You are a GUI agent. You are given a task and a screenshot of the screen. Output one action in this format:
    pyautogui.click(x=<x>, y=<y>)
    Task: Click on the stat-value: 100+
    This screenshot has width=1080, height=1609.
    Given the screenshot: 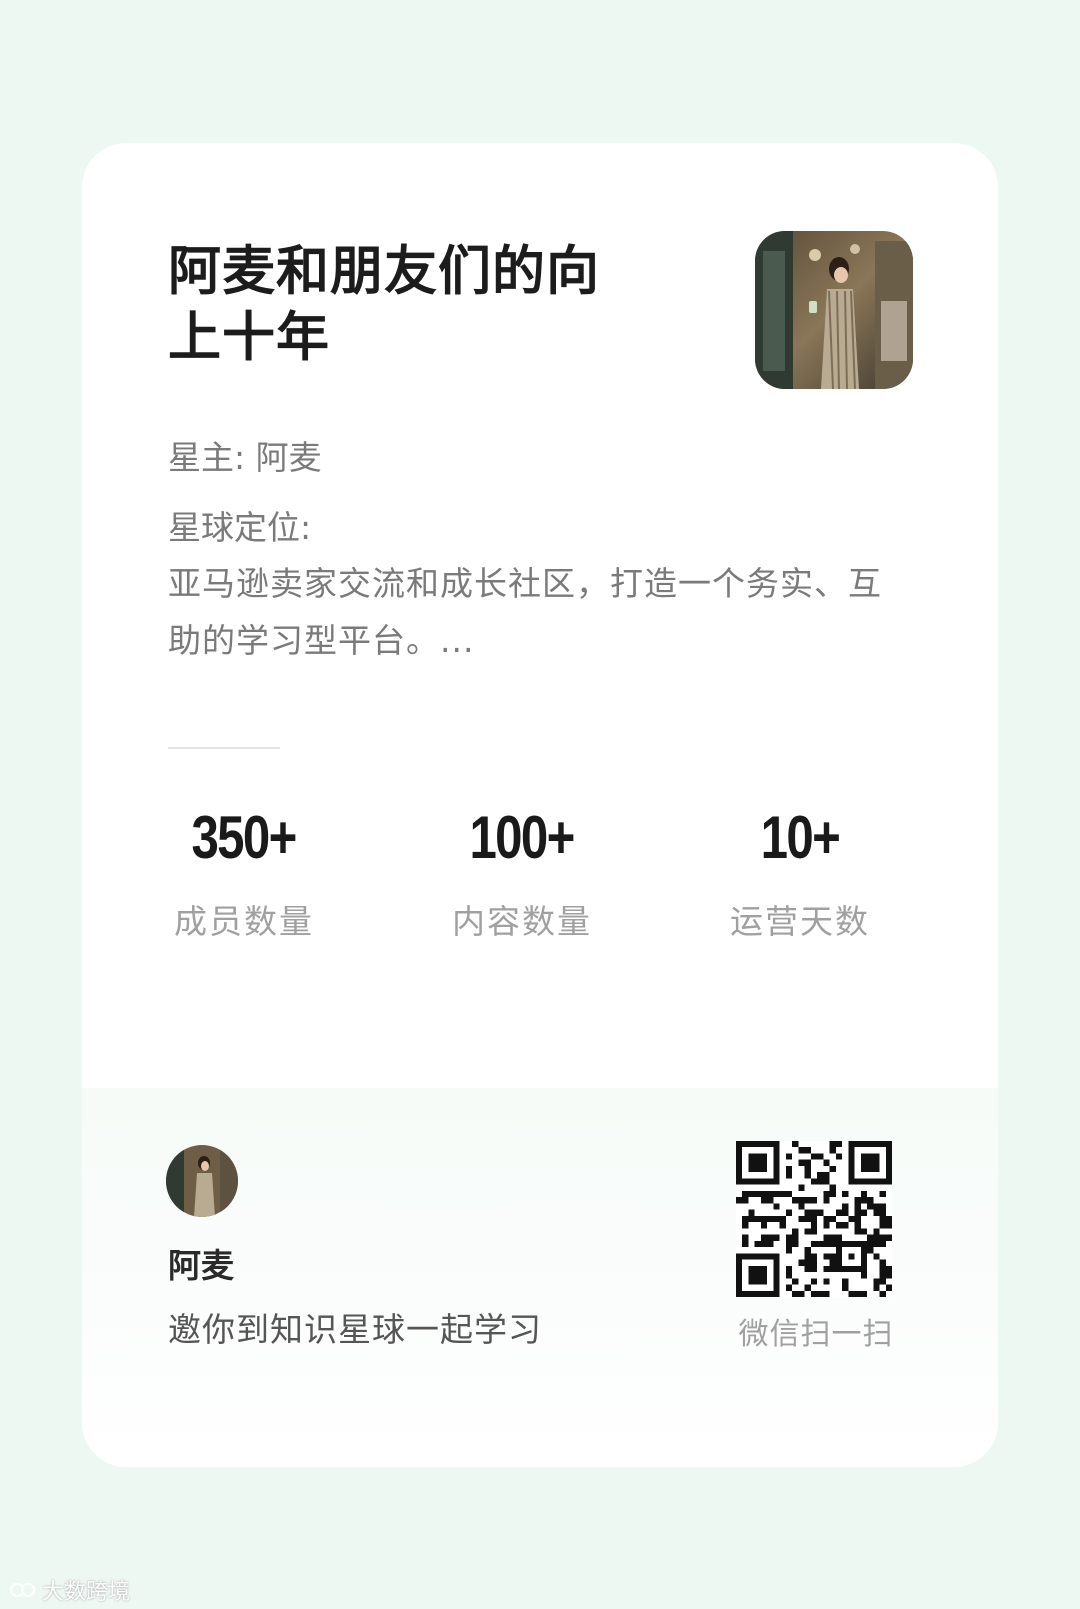 What is the action you would take?
    pyautogui.click(x=522, y=837)
    